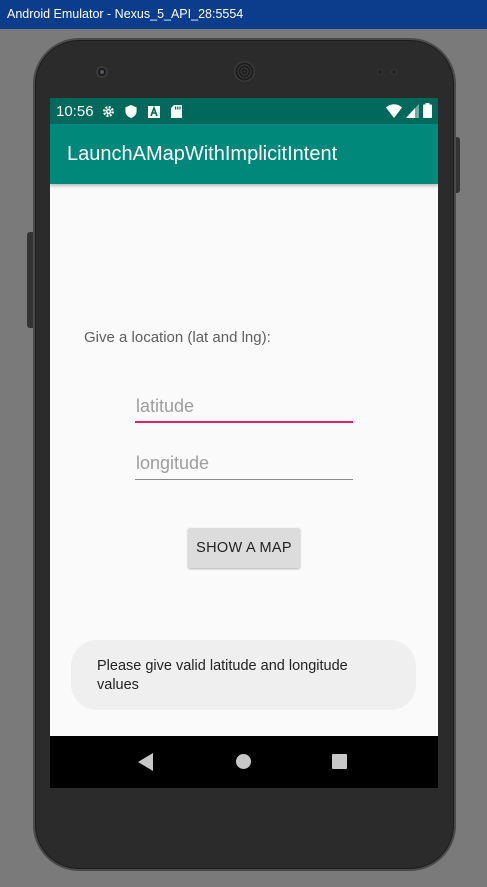  Describe the element at coordinates (125, 14) in the screenshot. I see `emulator-title: Android Emulator - Nexus_5_API_28:5554` at that location.